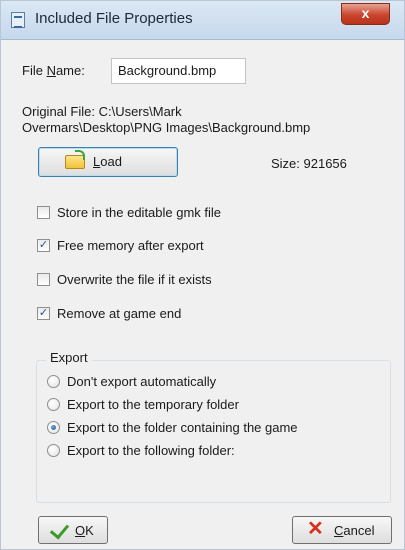 This screenshot has height=550, width=405. Describe the element at coordinates (309, 163) in the screenshot. I see `file-size-text: Size: 921656` at that location.